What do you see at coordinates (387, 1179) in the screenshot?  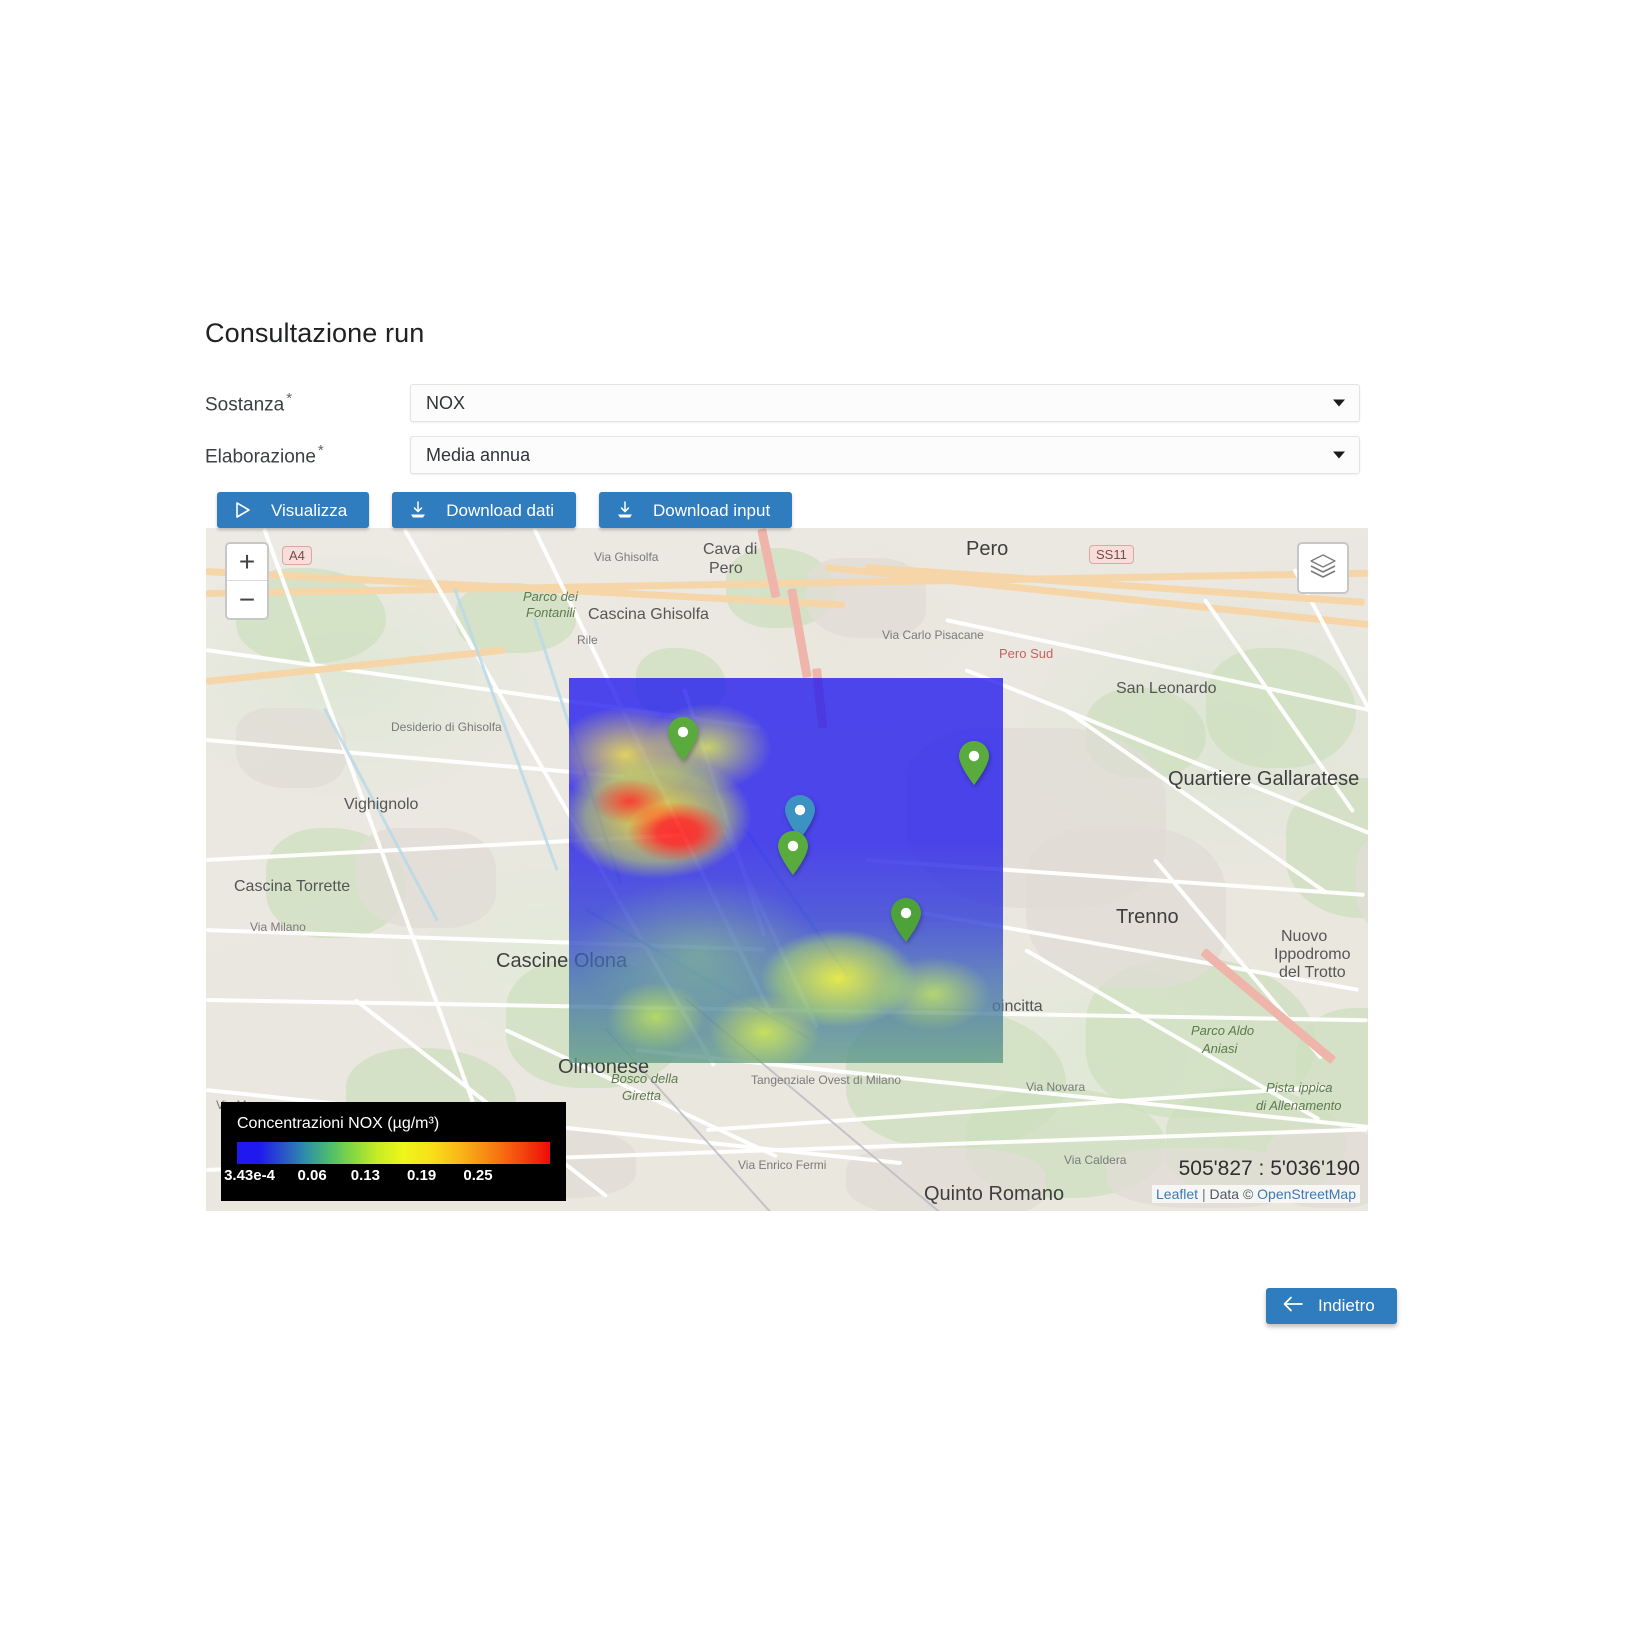 I see `legend-tick-labels: 3.43e-4 0.06 0.13 0.19 0.25` at bounding box center [387, 1179].